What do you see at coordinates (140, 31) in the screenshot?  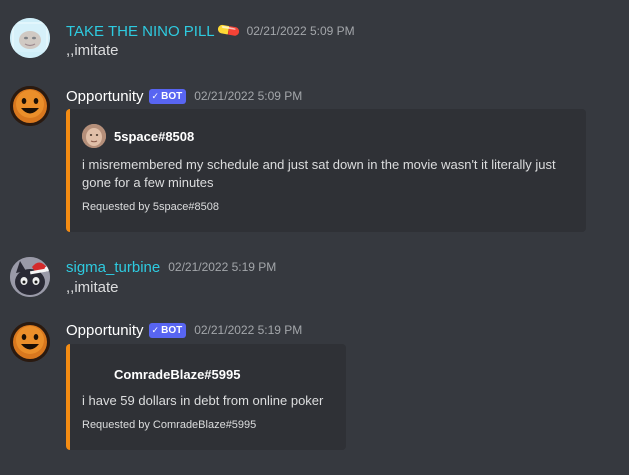 I see `username: TAKE THE NINO PILL` at bounding box center [140, 31].